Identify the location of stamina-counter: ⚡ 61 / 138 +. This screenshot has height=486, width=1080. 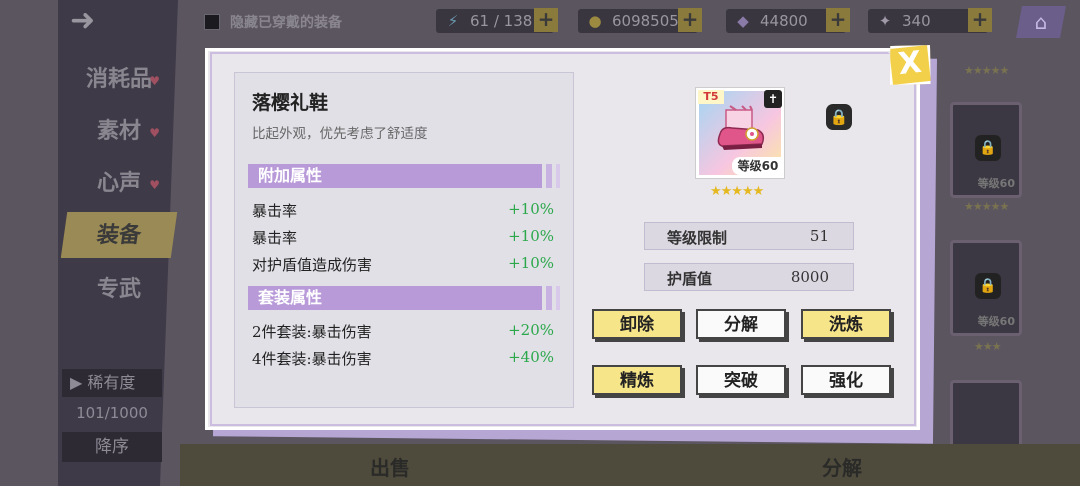
(497, 20).